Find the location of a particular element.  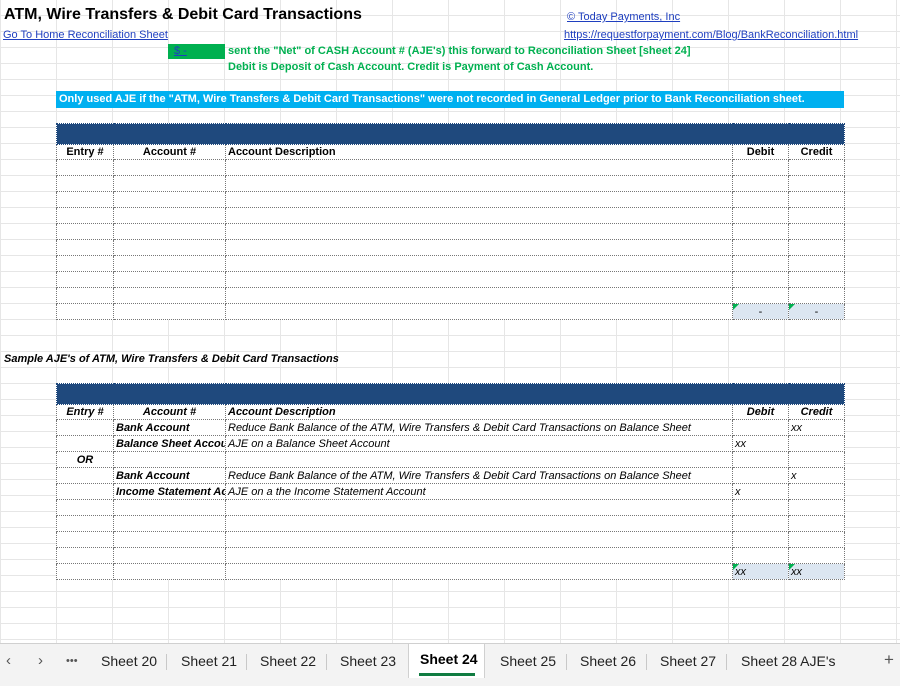

tab-sheet-25: Sheet 25 is located at coordinates (528, 661).